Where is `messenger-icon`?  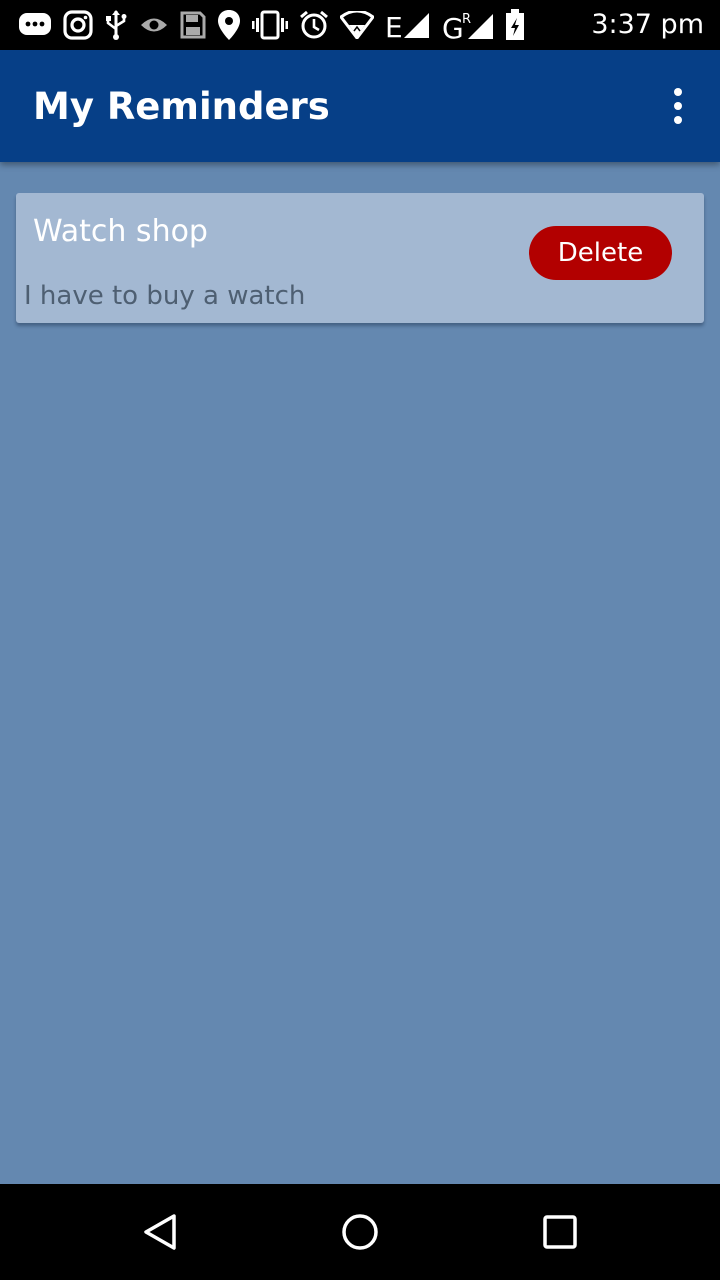 messenger-icon is located at coordinates (35, 25).